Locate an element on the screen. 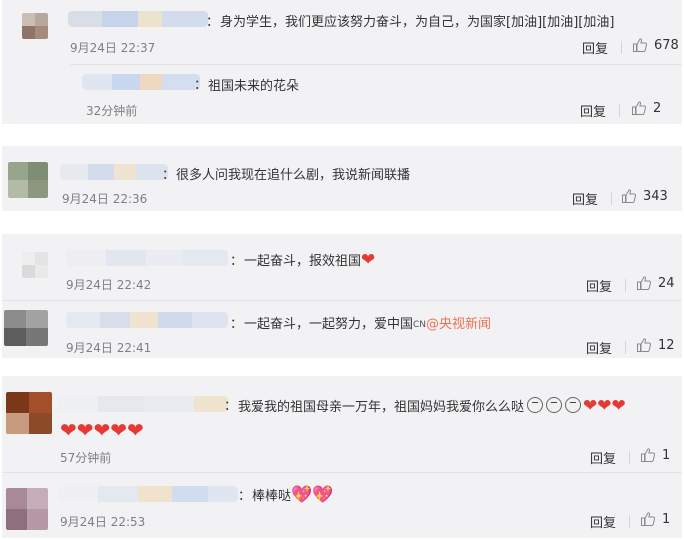 Image resolution: width=684 pixels, height=540 pixels. like-button: 343 is located at coordinates (644, 196).